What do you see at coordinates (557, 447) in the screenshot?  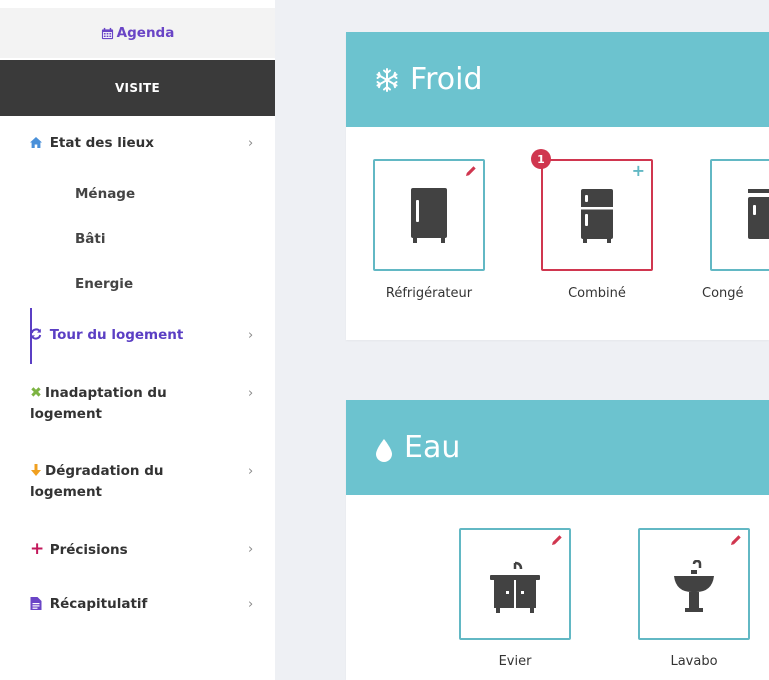 I see `section-header-eau: Eau` at bounding box center [557, 447].